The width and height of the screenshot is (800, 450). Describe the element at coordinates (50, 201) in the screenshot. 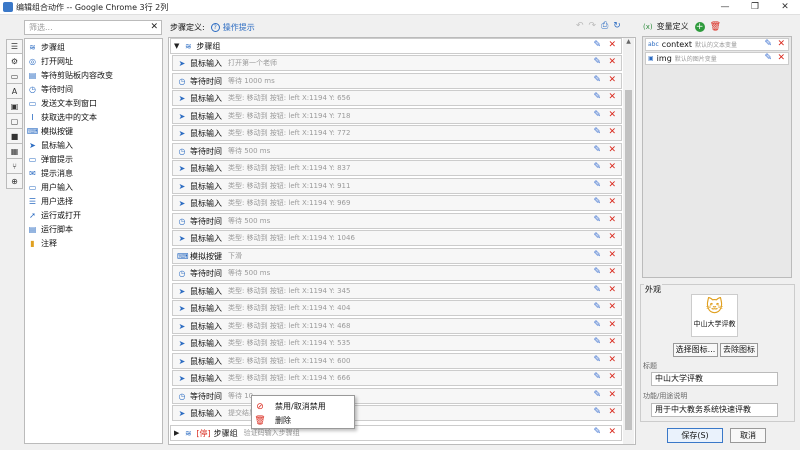

I see `tree-item-user-select: ☰ 用户选择` at that location.